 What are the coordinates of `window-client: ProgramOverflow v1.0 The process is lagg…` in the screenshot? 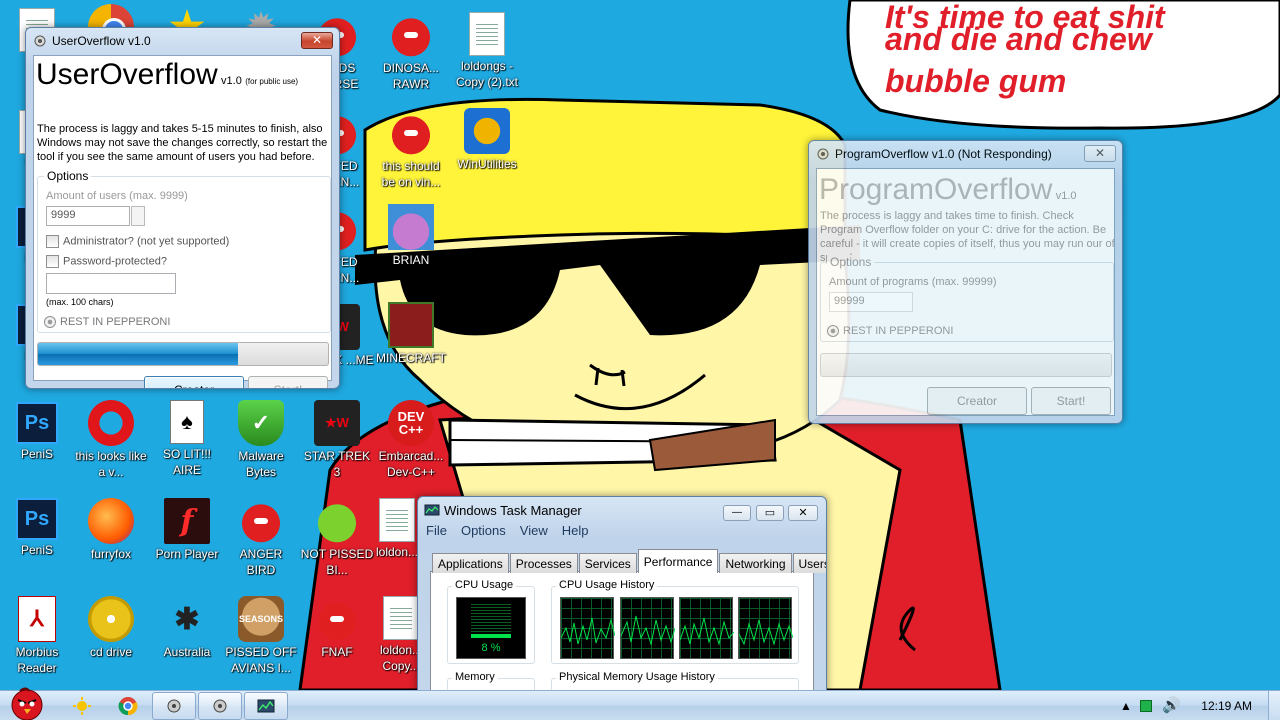 It's located at (965, 292).